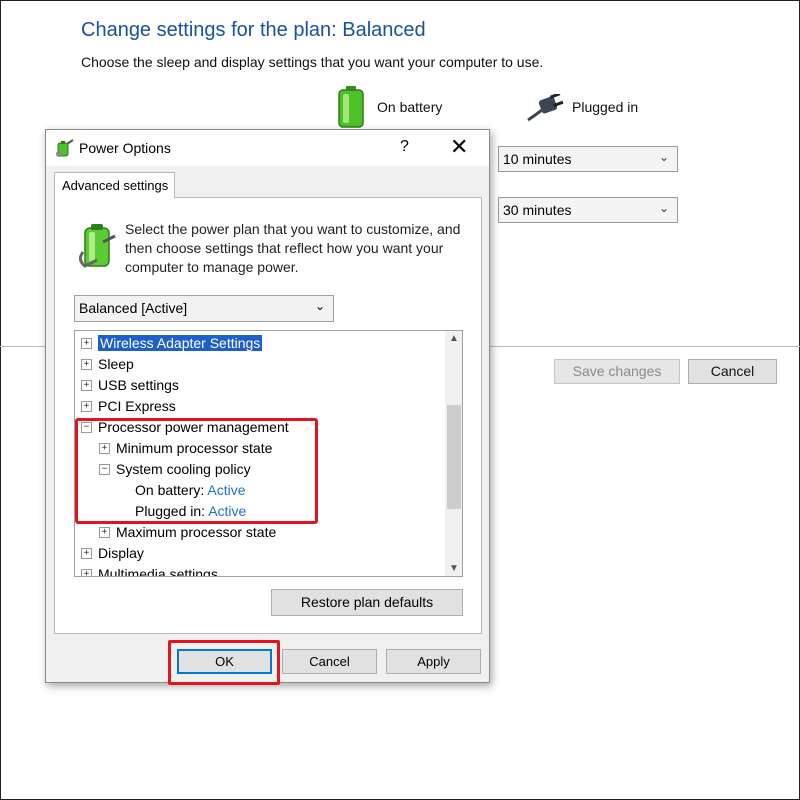 The width and height of the screenshot is (800, 800). Describe the element at coordinates (351, 107) in the screenshot. I see `battery-icon` at that location.